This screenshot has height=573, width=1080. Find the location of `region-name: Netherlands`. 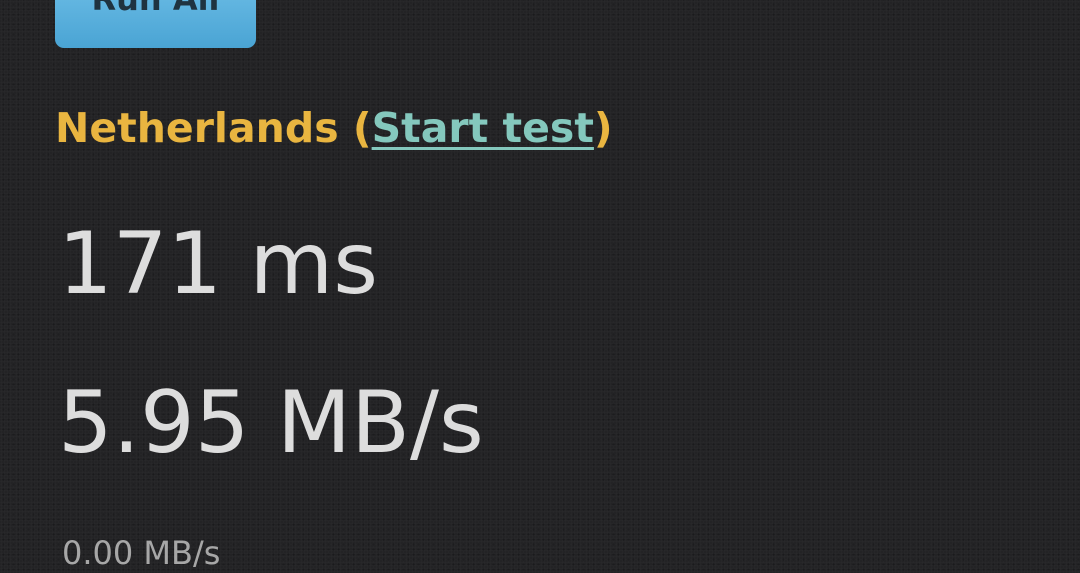

region-name: Netherlands is located at coordinates (197, 128).